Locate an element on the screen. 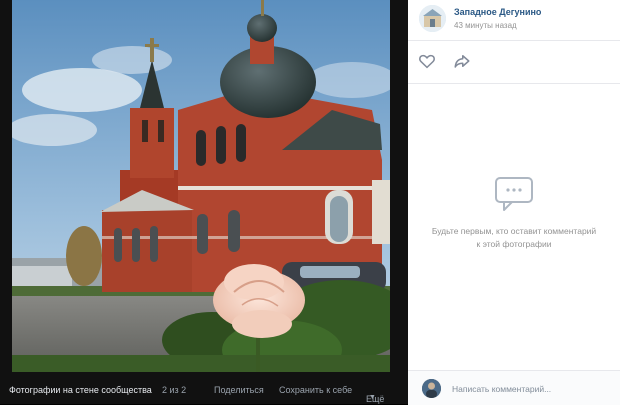 The height and width of the screenshot is (405, 620). user-avatar is located at coordinates (431, 388).